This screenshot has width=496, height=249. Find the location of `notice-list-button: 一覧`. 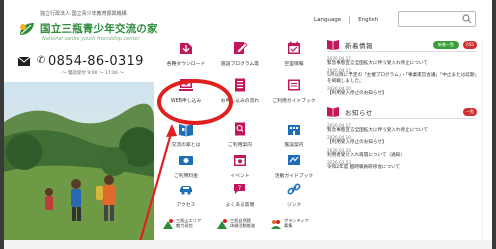

notice-list-button: 一覧 is located at coordinates (470, 112).